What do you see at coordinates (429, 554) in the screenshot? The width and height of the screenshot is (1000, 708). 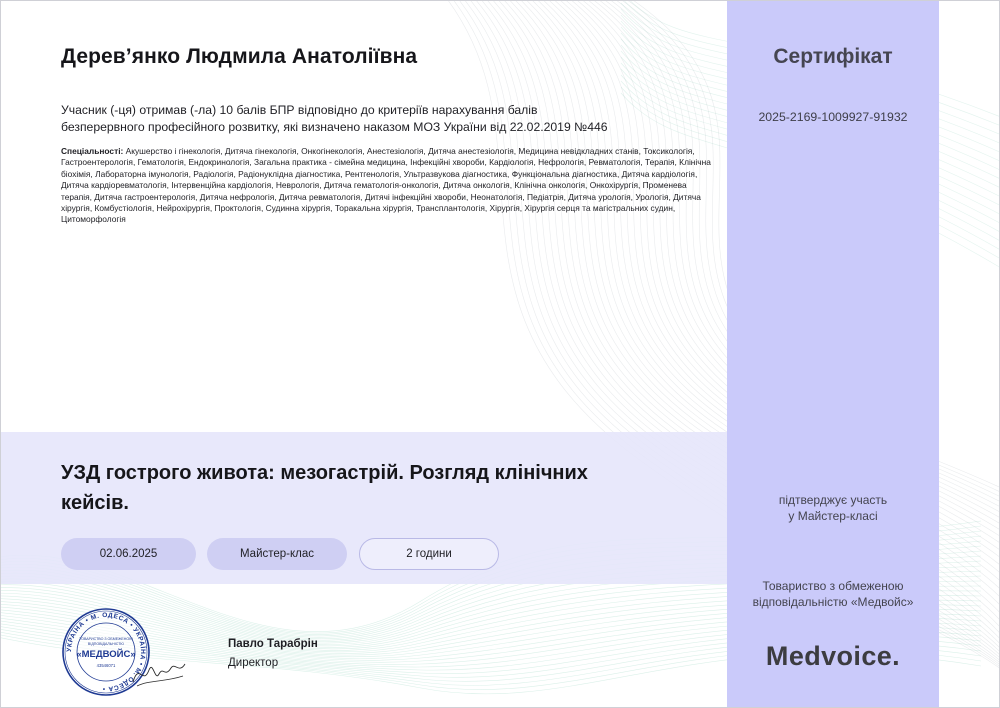 I see `duration-chip: 2 години` at bounding box center [429, 554].